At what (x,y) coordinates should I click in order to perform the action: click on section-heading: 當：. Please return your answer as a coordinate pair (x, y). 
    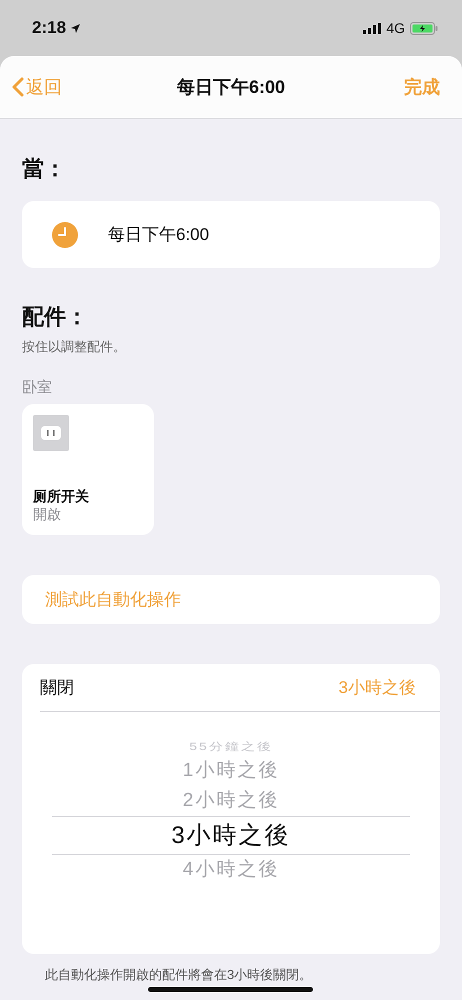
    Looking at the image, I should click on (44, 169).